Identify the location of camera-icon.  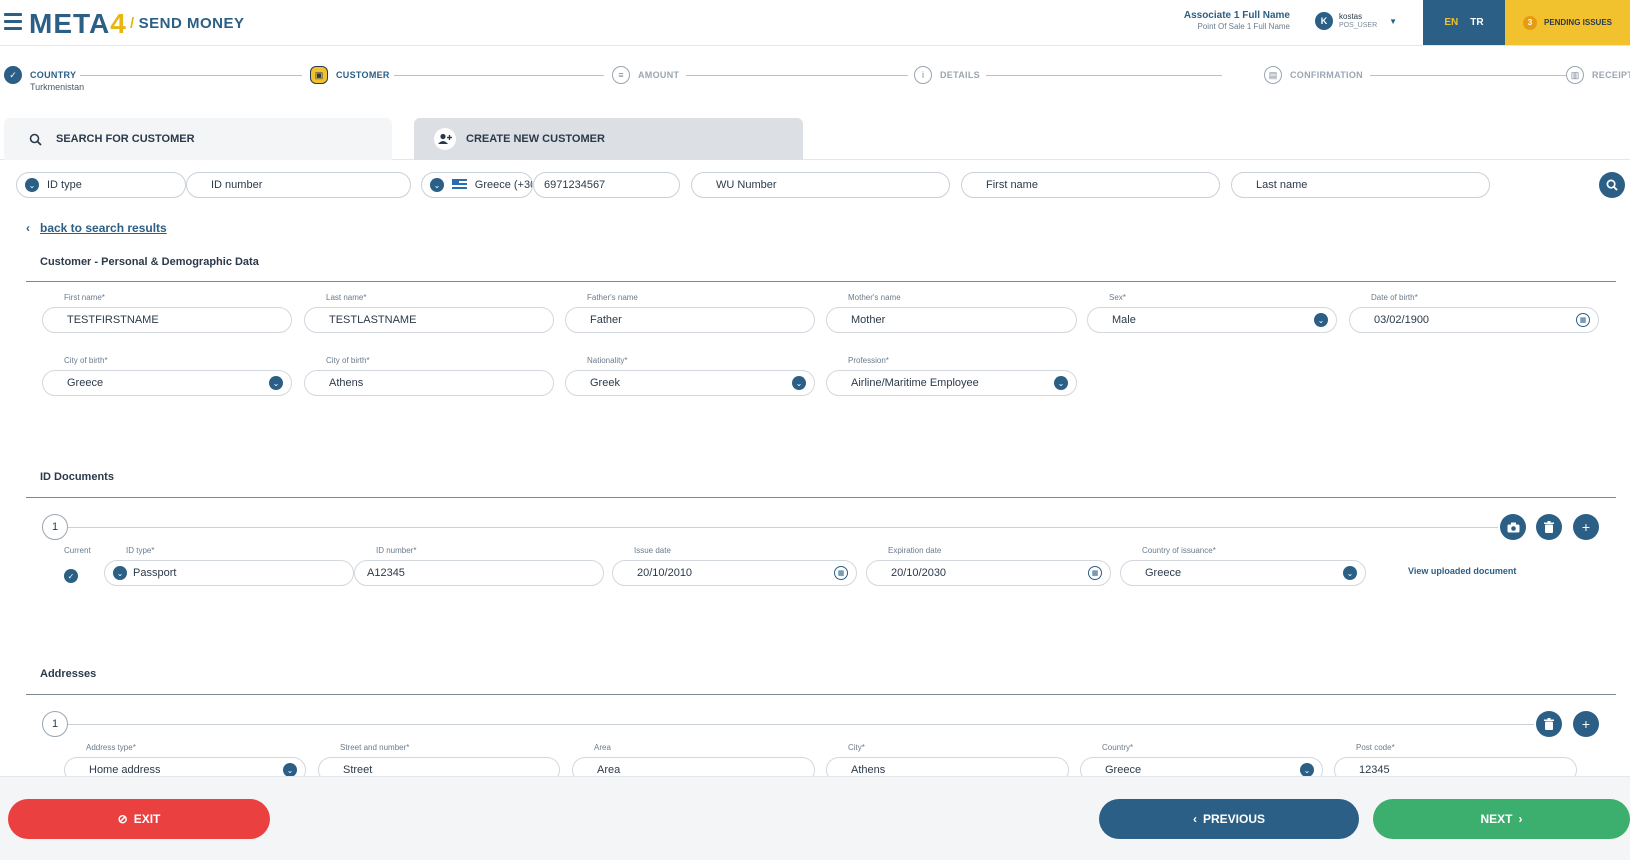
(1513, 527).